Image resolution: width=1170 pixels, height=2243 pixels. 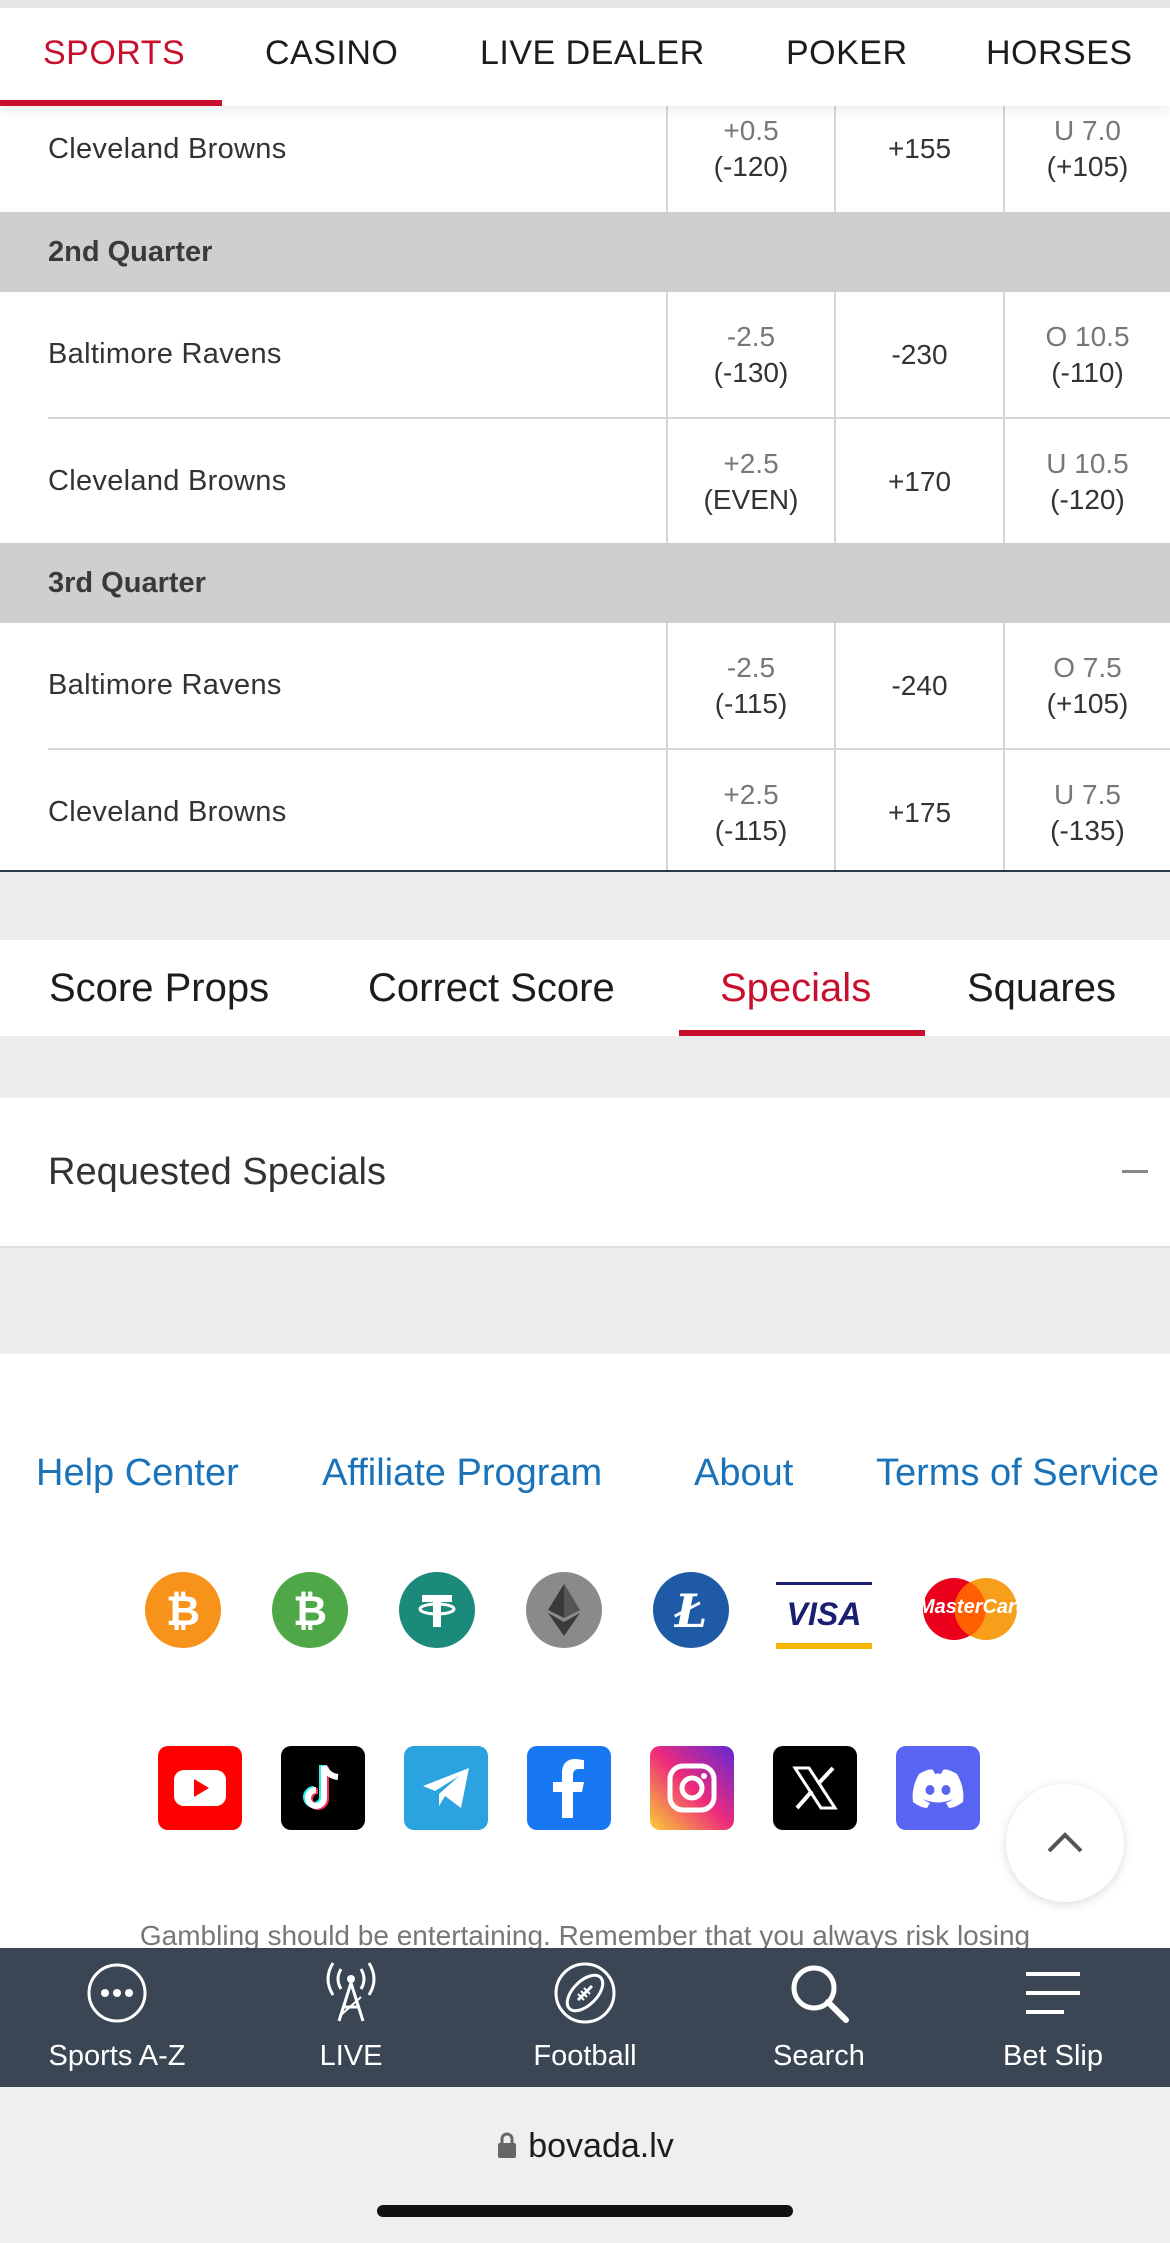 What do you see at coordinates (117, 1993) in the screenshot?
I see `more-dots-icon` at bounding box center [117, 1993].